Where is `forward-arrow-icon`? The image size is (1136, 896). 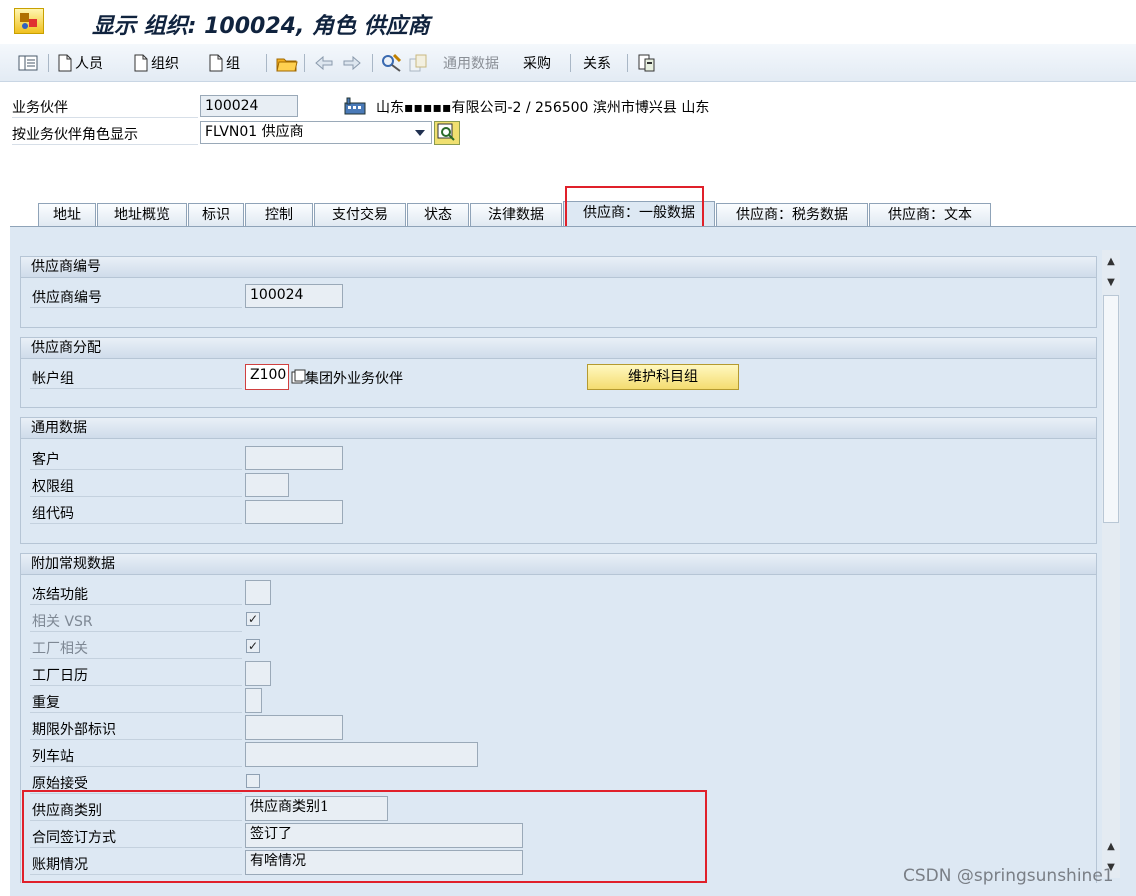 forward-arrow-icon is located at coordinates (352, 63).